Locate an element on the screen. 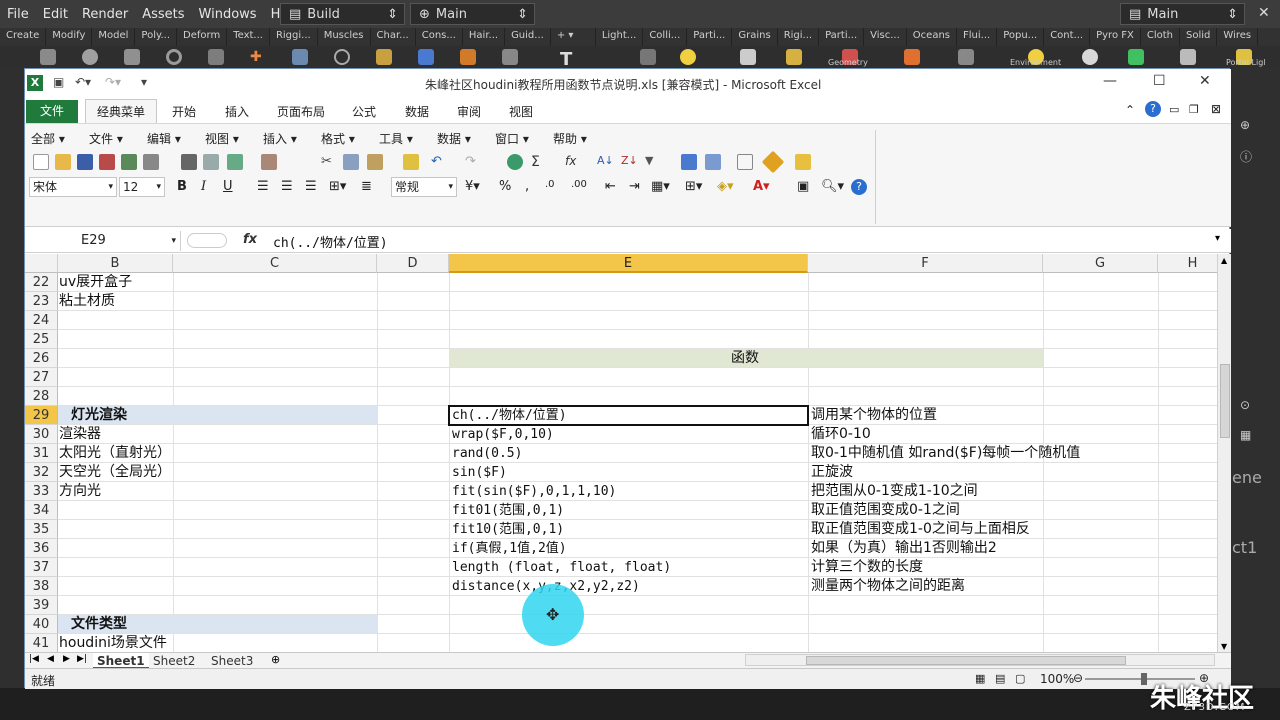 This screenshot has width=1280, height=720. print-preview-icon is located at coordinates (211, 162).